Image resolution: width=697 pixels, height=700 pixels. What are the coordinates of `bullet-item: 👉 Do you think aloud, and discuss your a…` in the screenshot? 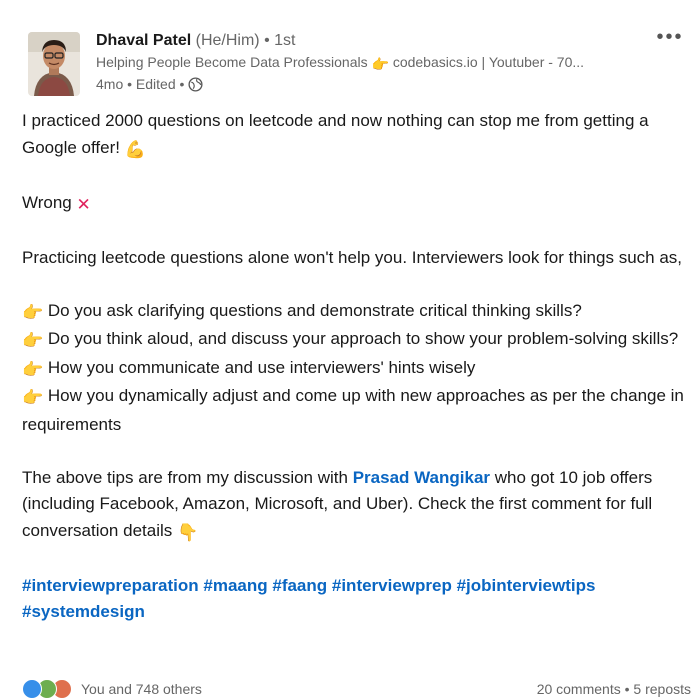 It's located at (354, 340).